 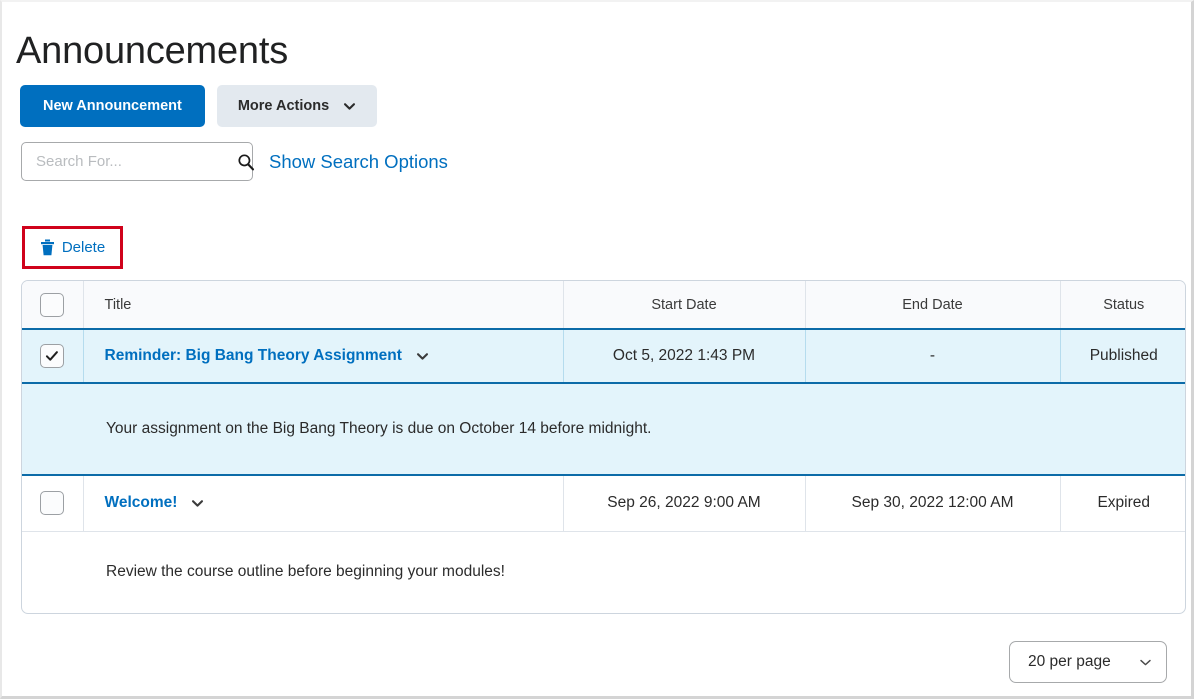 What do you see at coordinates (684, 503) in the screenshot?
I see `row-start-date: Sep 26, 2022 9:00 AM` at bounding box center [684, 503].